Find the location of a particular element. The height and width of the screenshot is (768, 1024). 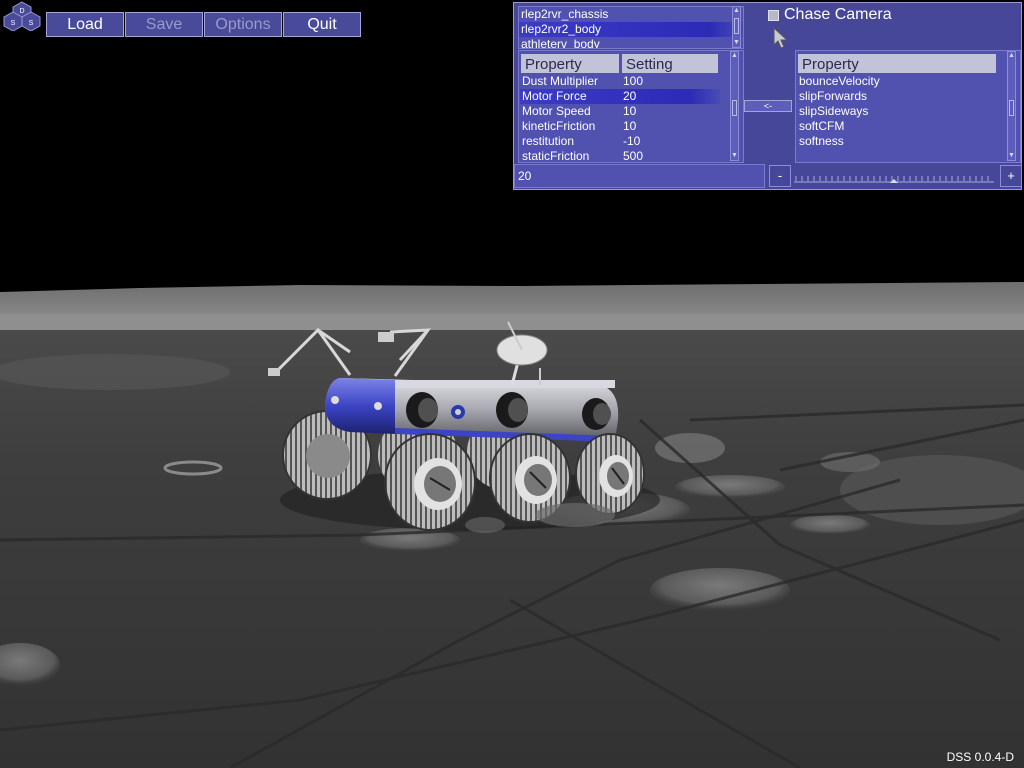

object-list-item-selected: rlep2rvr2_body is located at coordinates (631, 29).